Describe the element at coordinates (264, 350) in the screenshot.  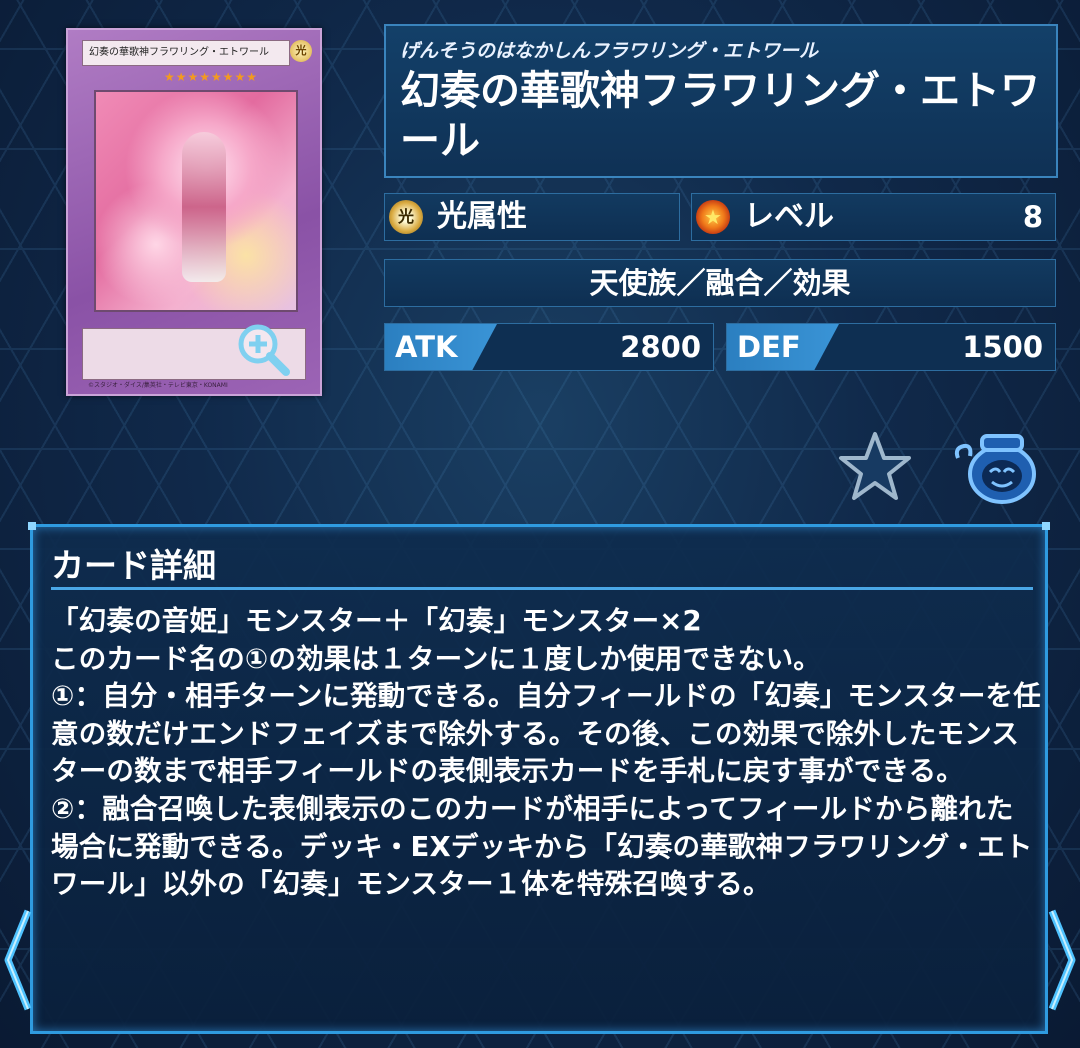
I see `zoom-in-icon` at that location.